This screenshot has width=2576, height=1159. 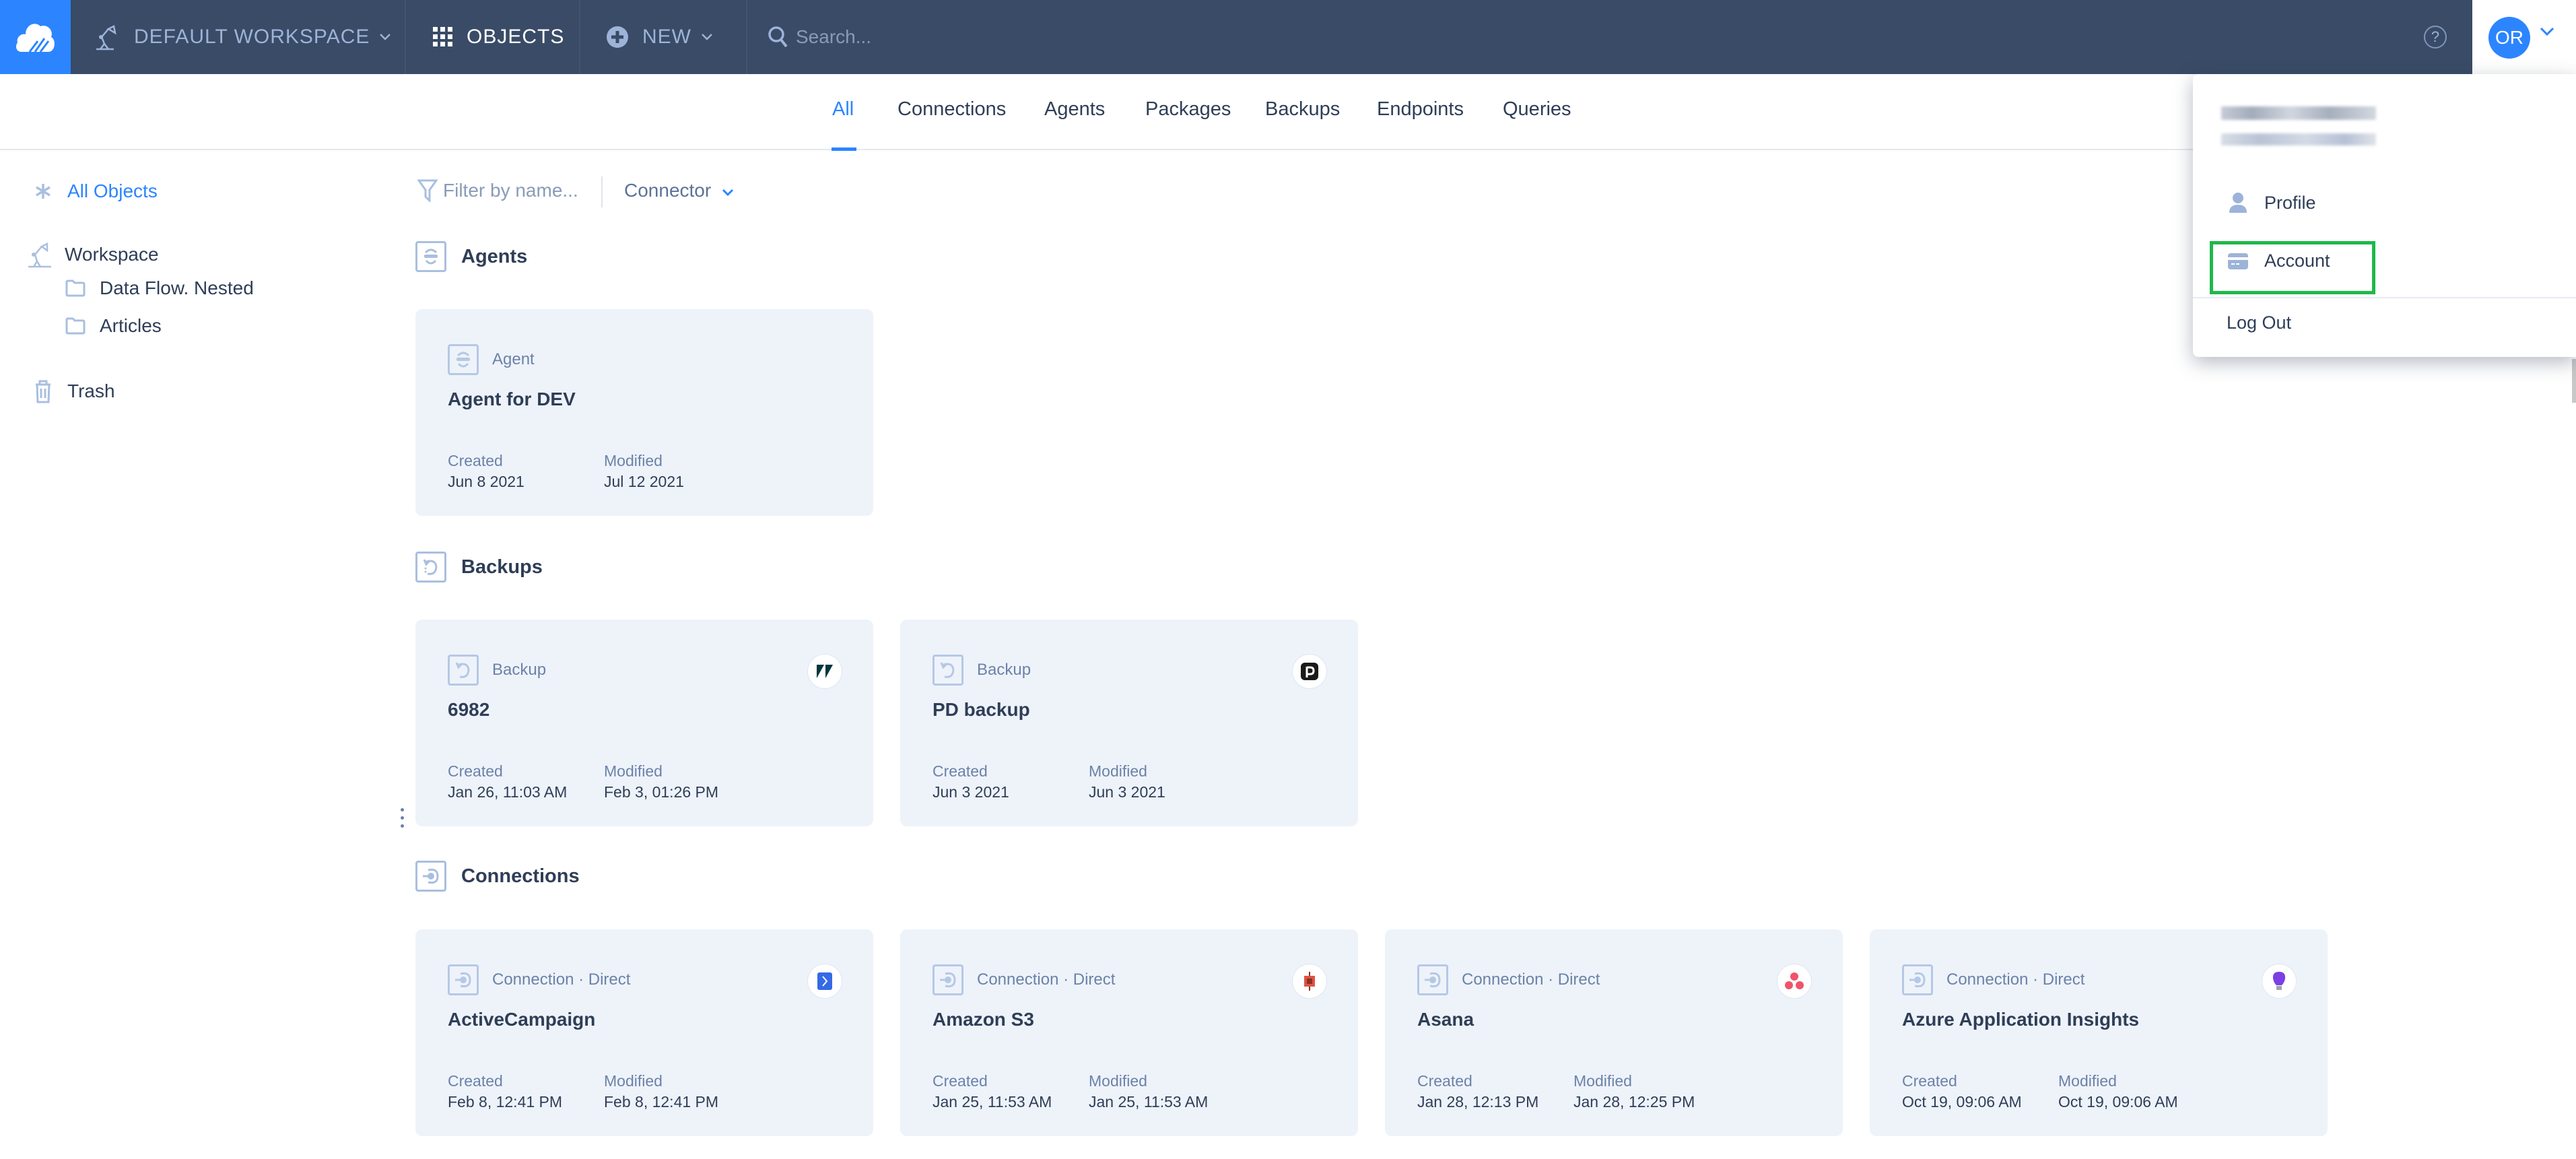 What do you see at coordinates (2279, 982) in the screenshot?
I see `azure-app-insights-logo-icon` at bounding box center [2279, 982].